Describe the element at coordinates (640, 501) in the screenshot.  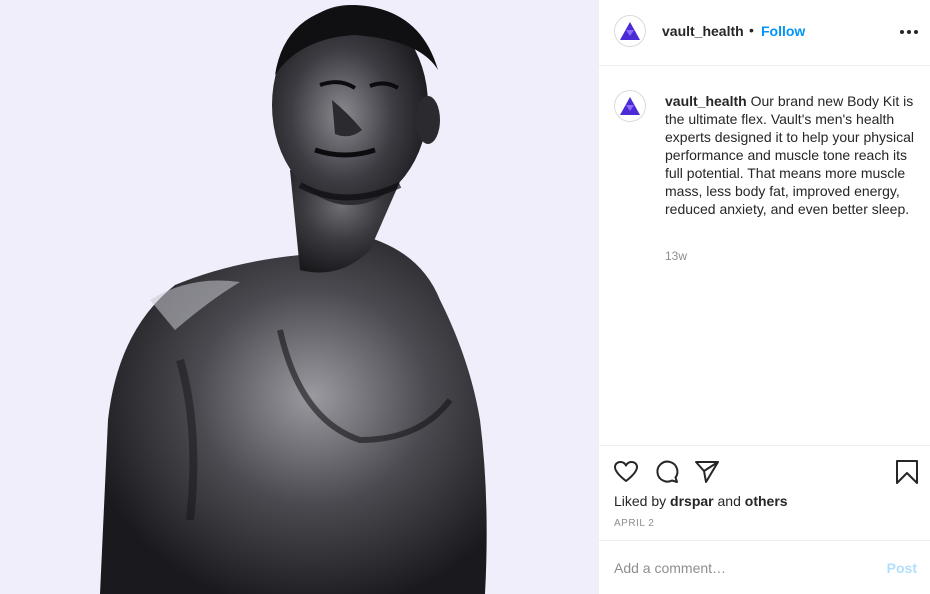
I see `liked-by-prefix: Liked by` at that location.